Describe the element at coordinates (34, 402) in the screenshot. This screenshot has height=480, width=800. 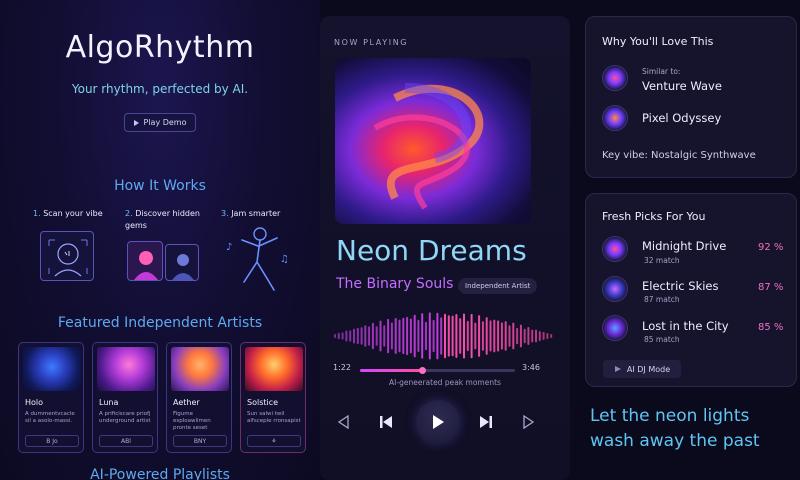
I see `artist-name: Holo` at that location.